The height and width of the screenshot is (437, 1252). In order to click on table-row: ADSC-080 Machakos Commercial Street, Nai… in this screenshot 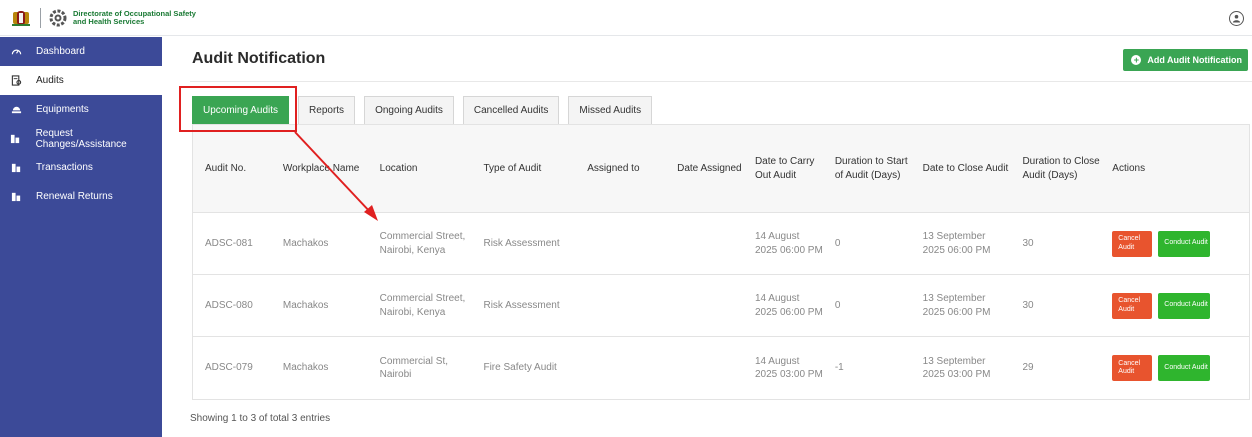, I will do `click(721, 306)`.